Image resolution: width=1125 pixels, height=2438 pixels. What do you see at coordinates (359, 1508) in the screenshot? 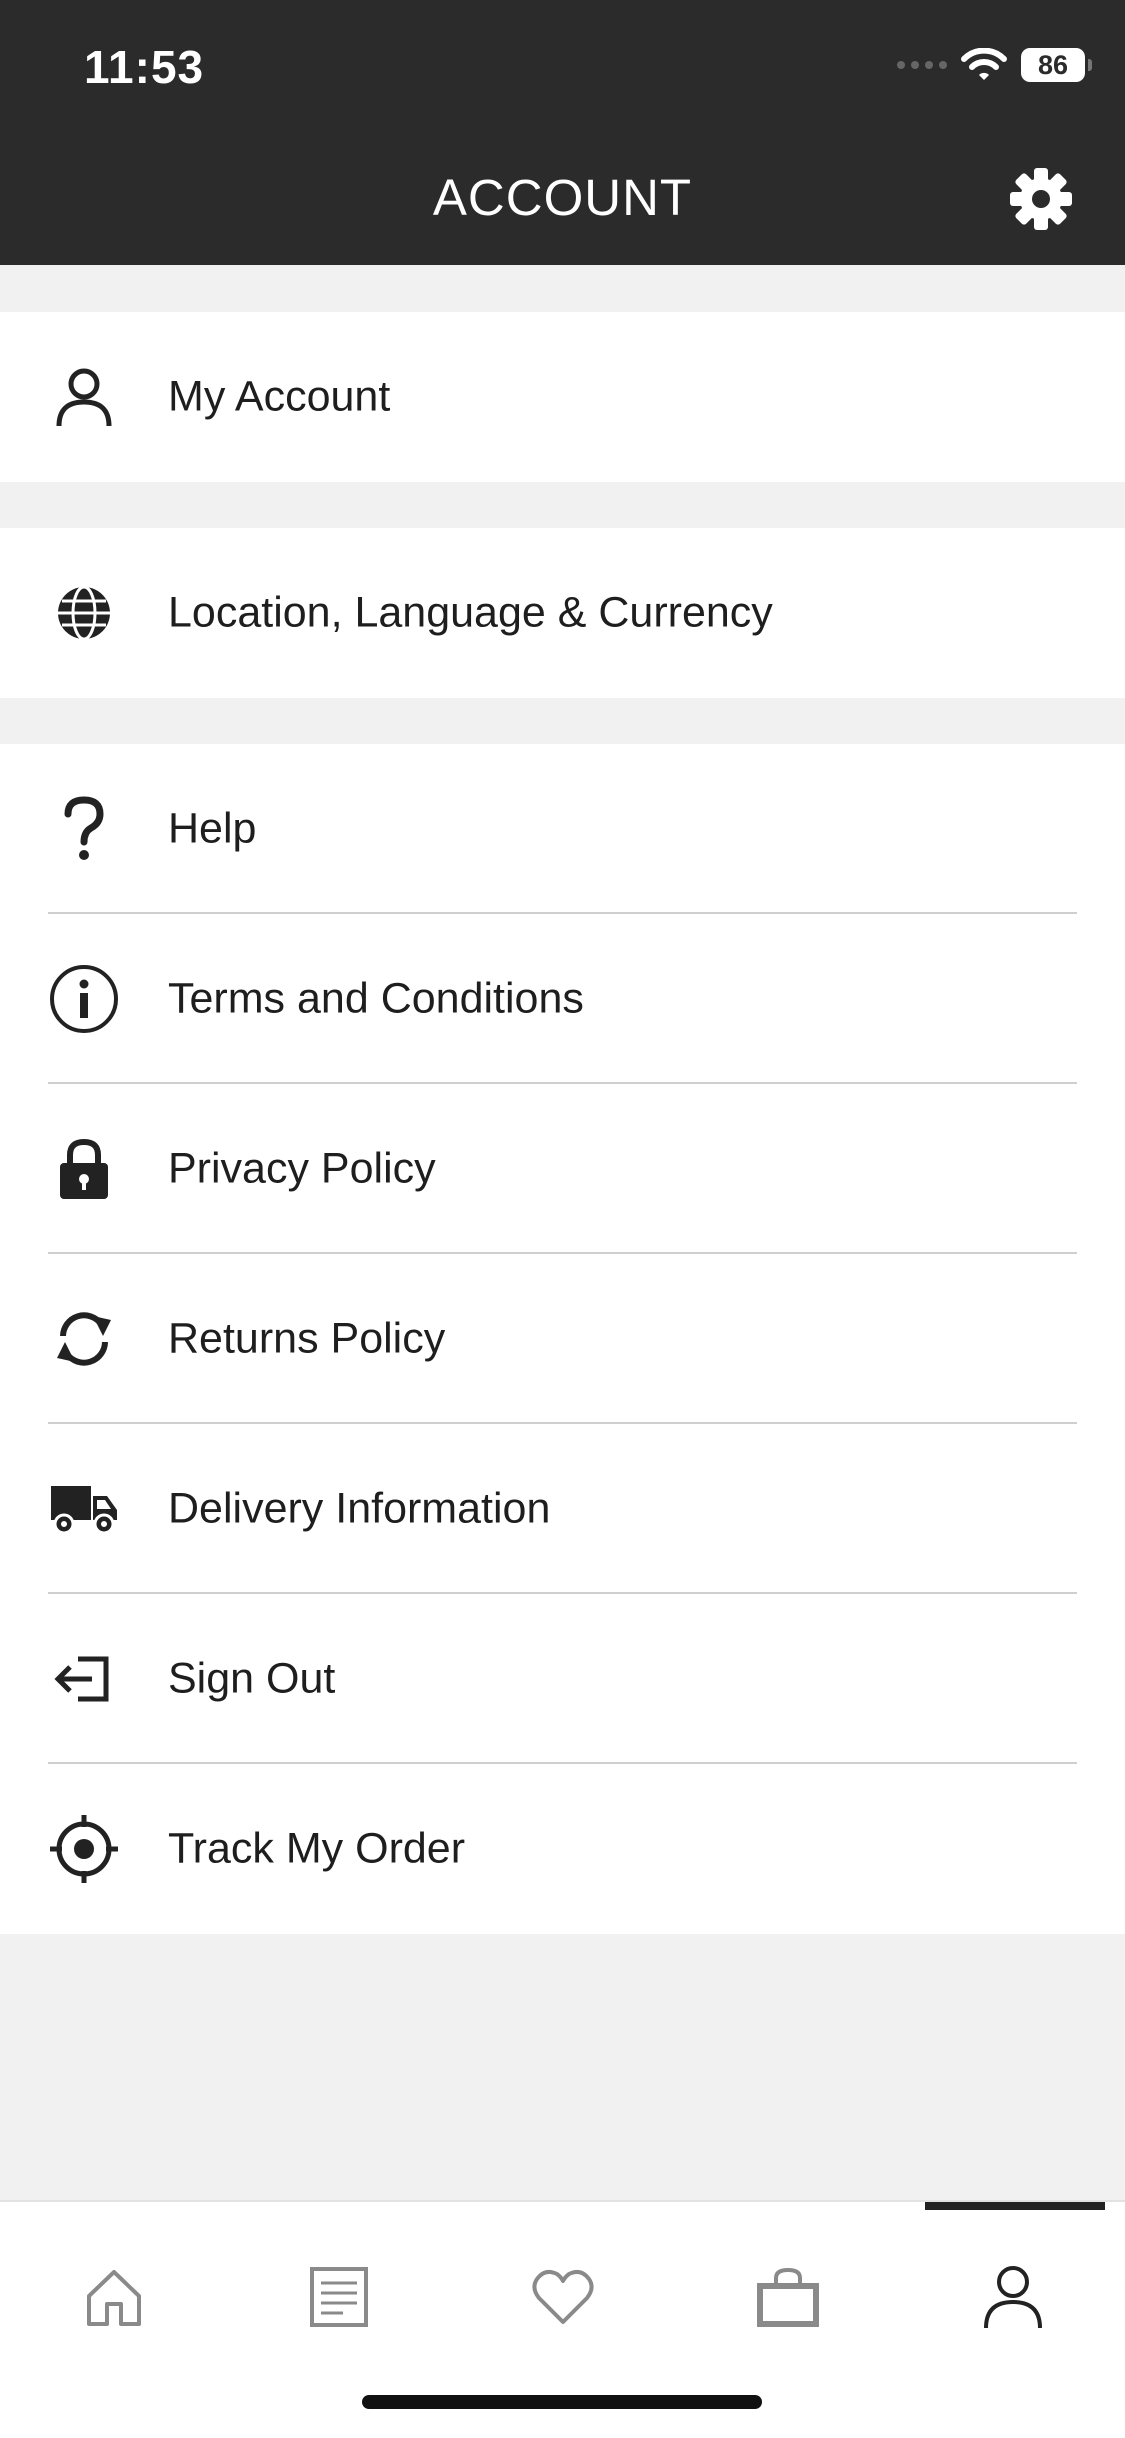
I see `menu-item-label: Delivery Information` at bounding box center [359, 1508].